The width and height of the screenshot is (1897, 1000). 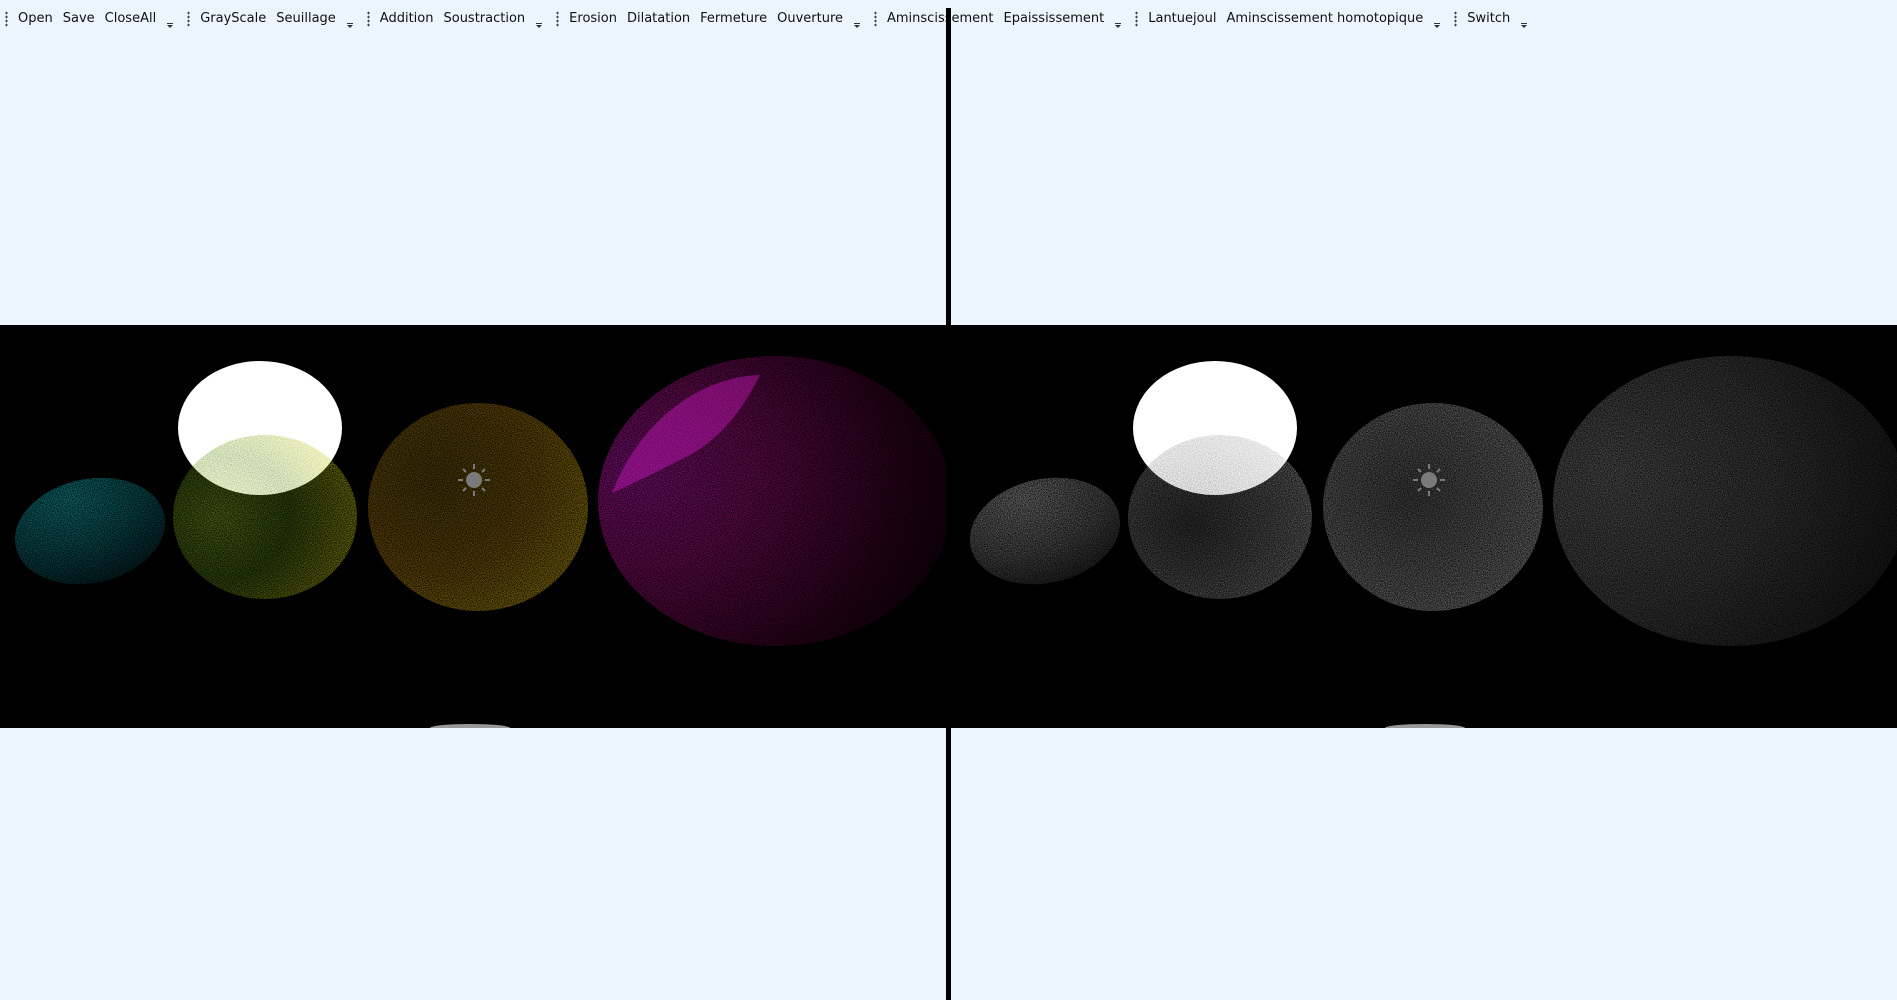 What do you see at coordinates (810, 19) in the screenshot?
I see `ouverture-button: Ouverture` at bounding box center [810, 19].